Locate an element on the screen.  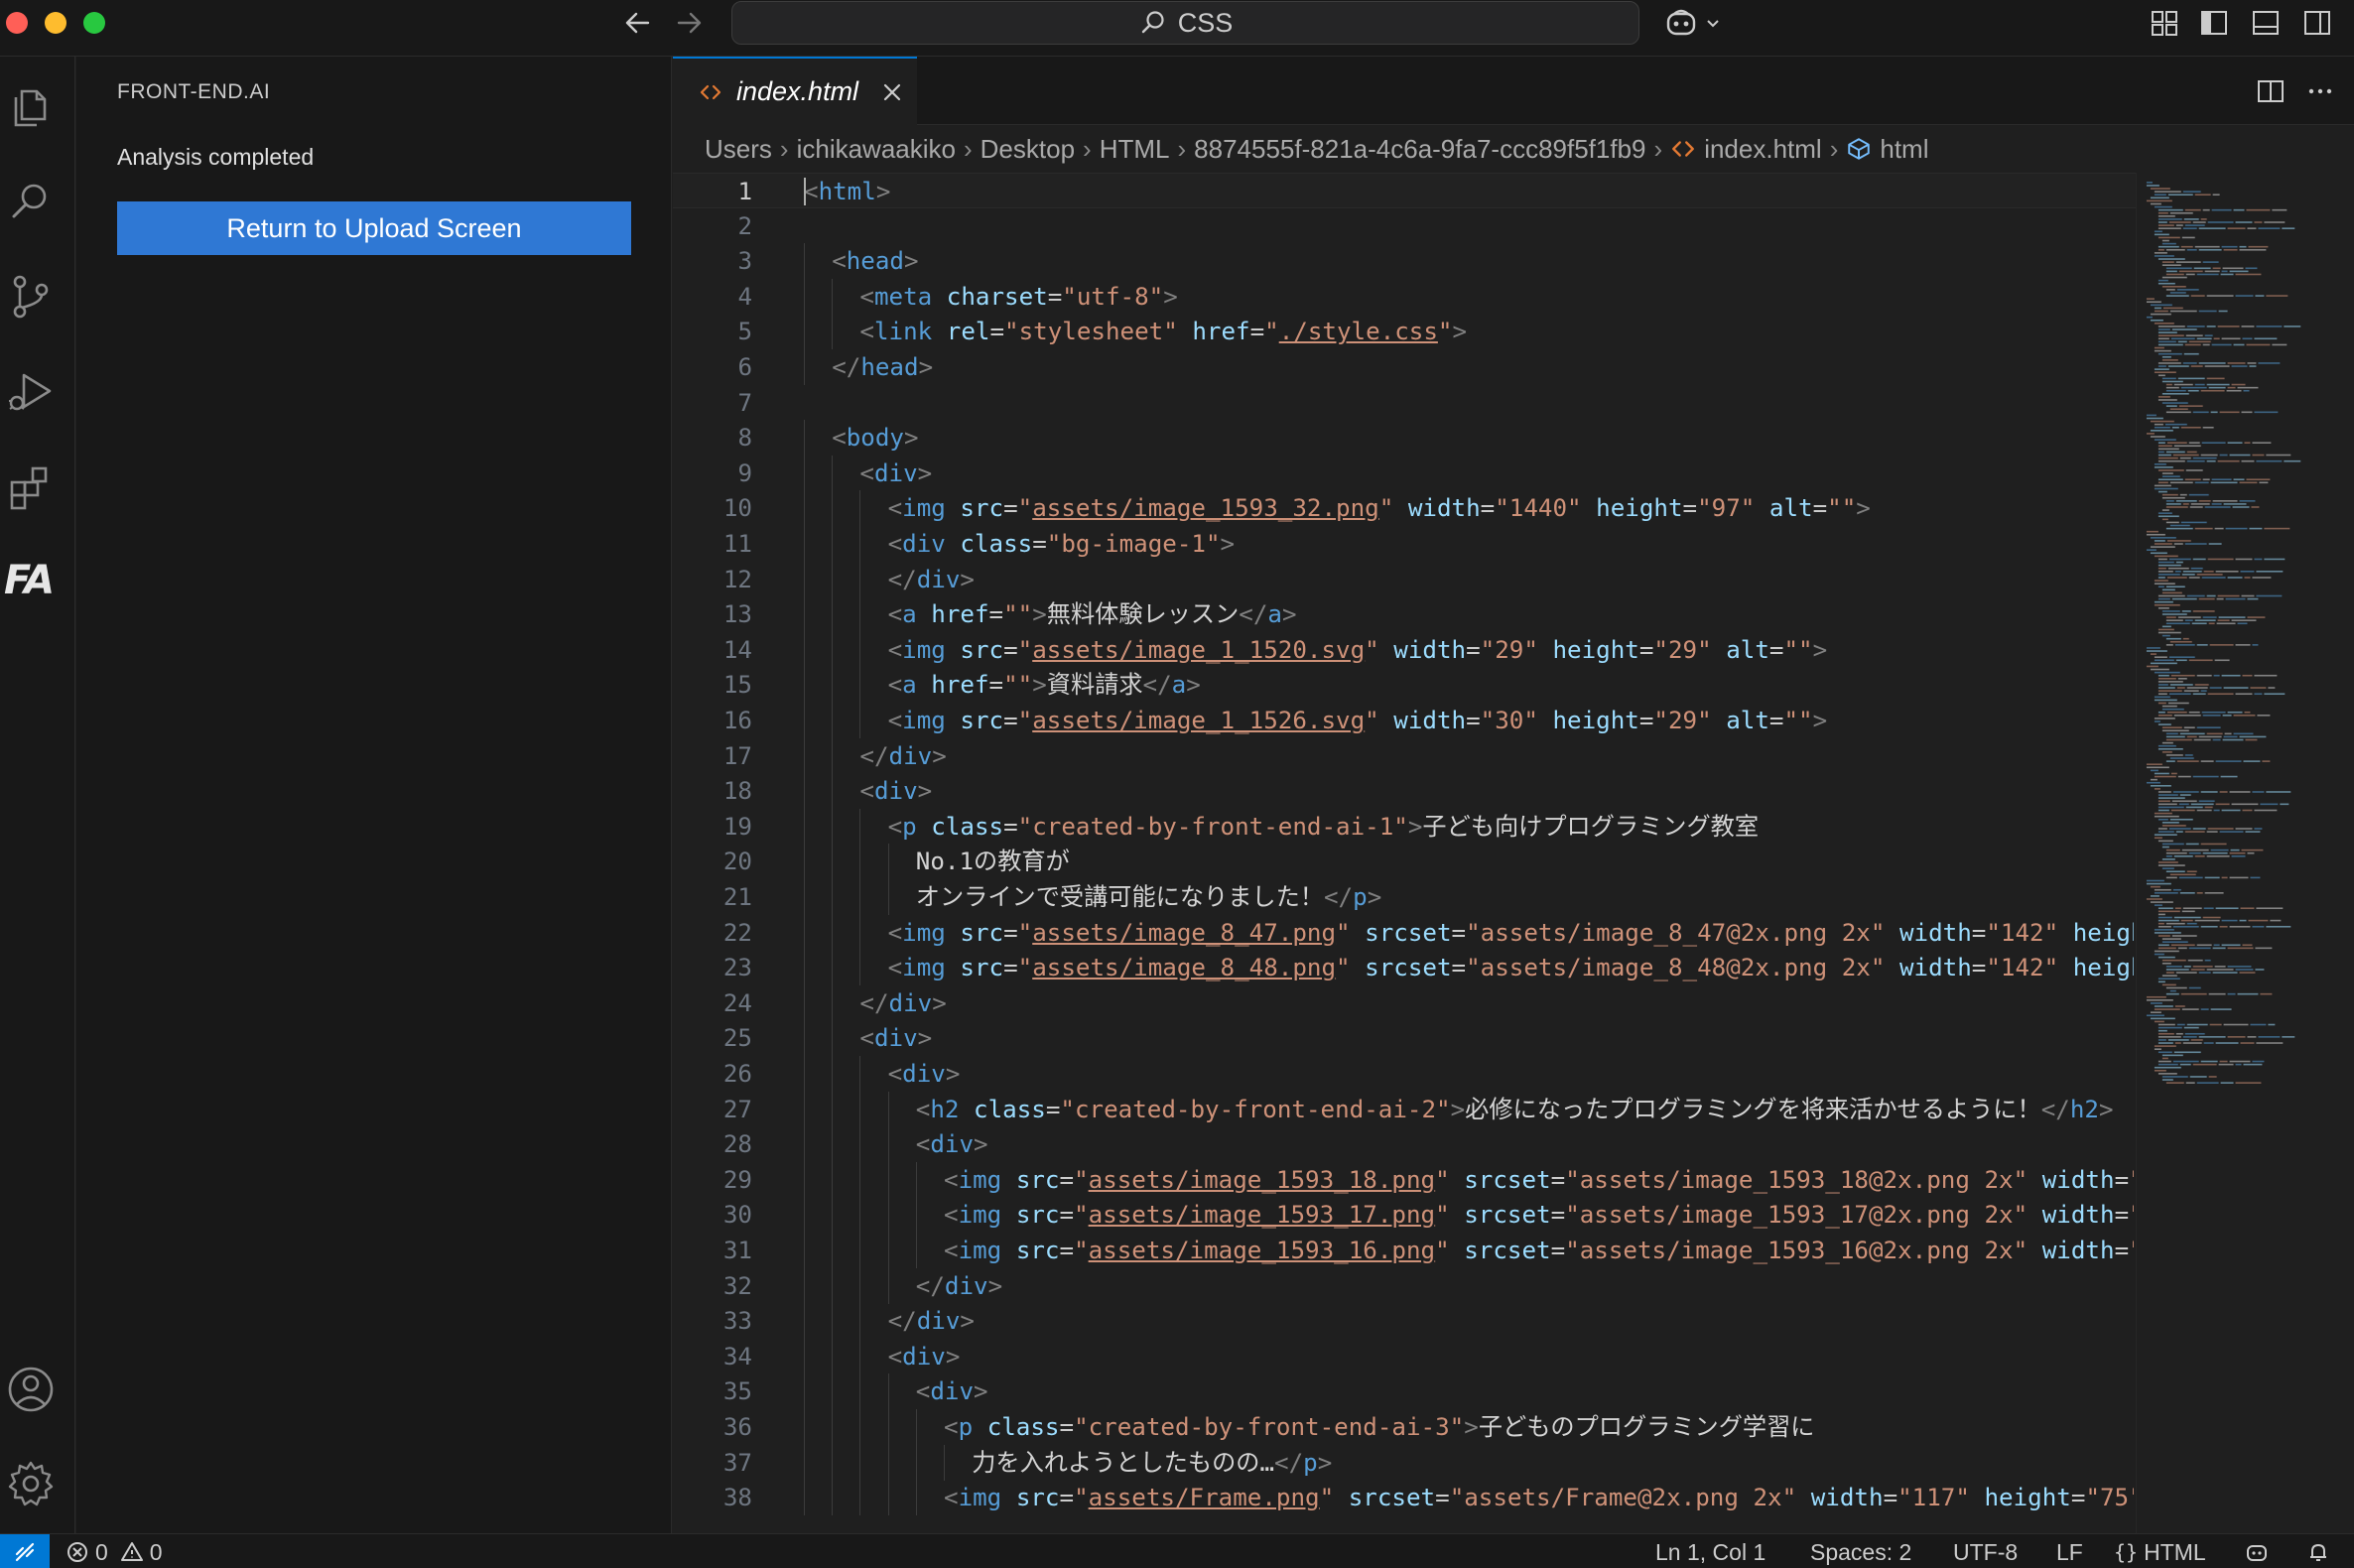
command-center-search: CSS is located at coordinates (1185, 23).